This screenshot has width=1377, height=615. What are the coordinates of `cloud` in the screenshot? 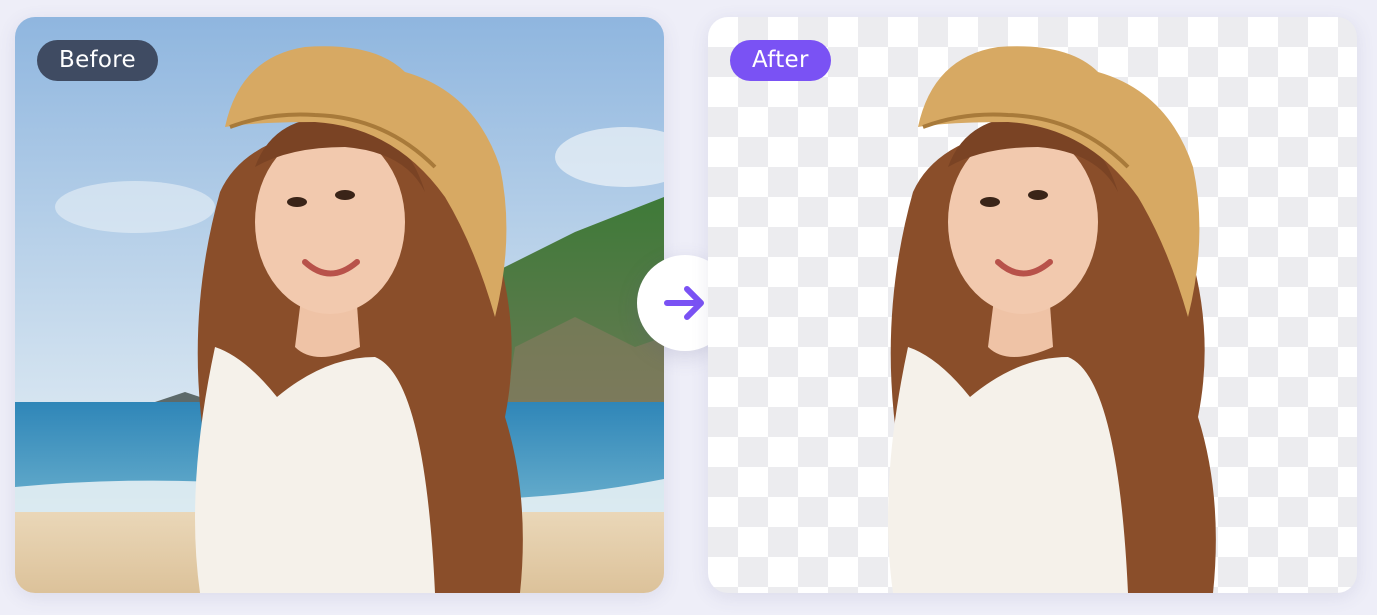 It's located at (135, 207).